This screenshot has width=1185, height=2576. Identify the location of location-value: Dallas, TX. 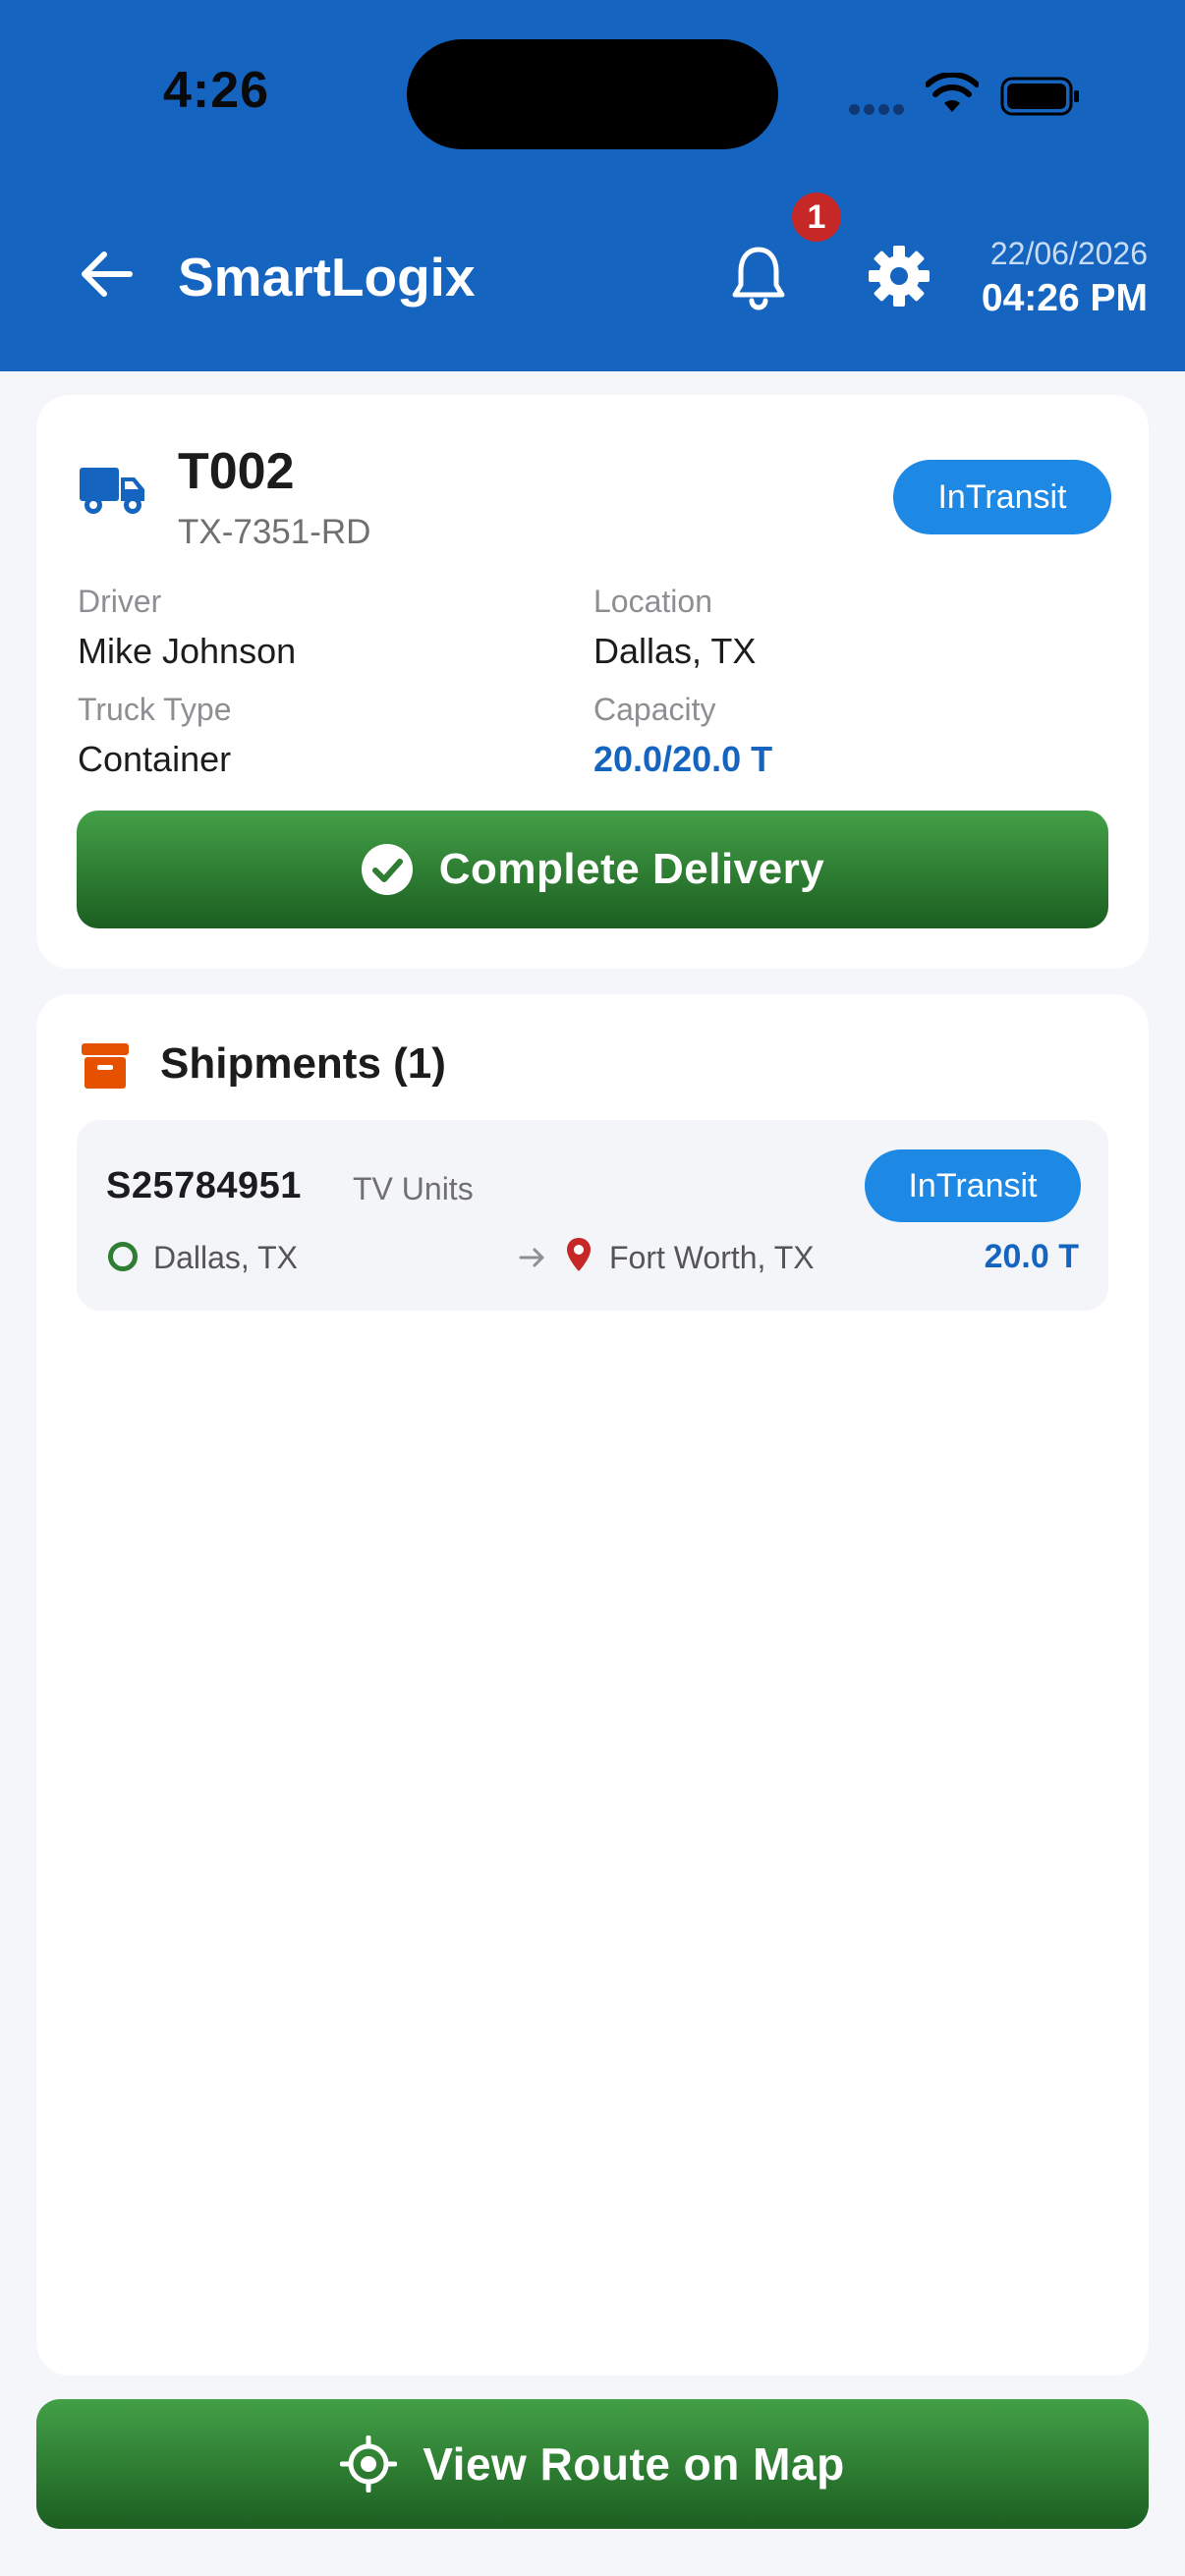
(675, 651).